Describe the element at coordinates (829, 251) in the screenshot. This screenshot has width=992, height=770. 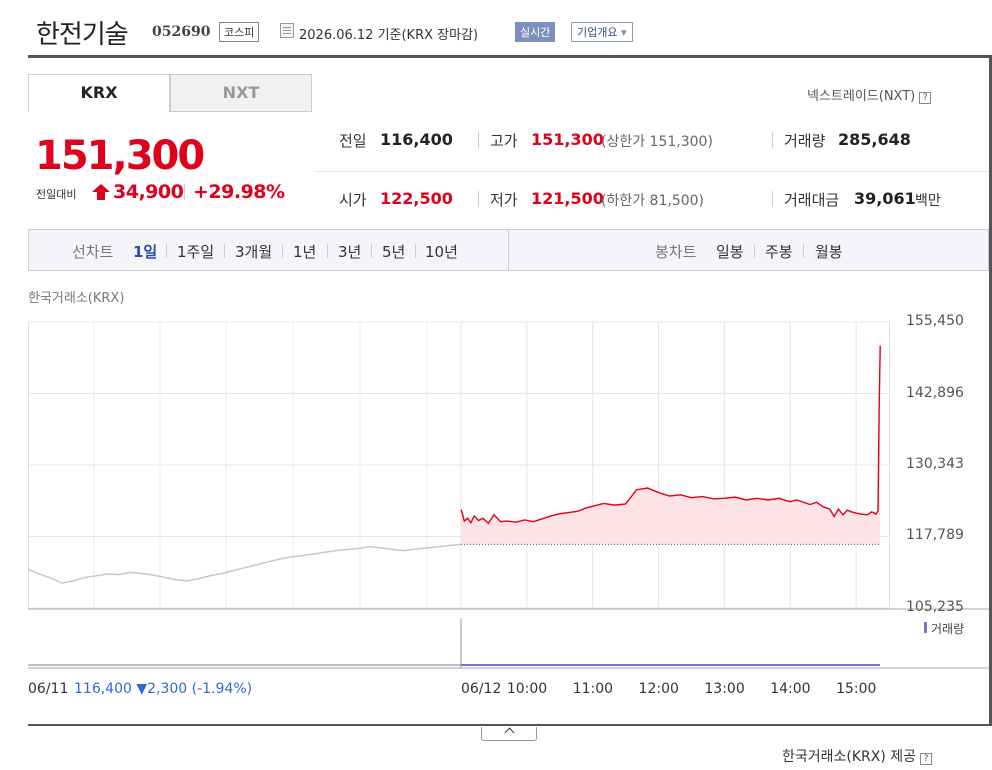
I see `candle-monthly: 월봉` at that location.